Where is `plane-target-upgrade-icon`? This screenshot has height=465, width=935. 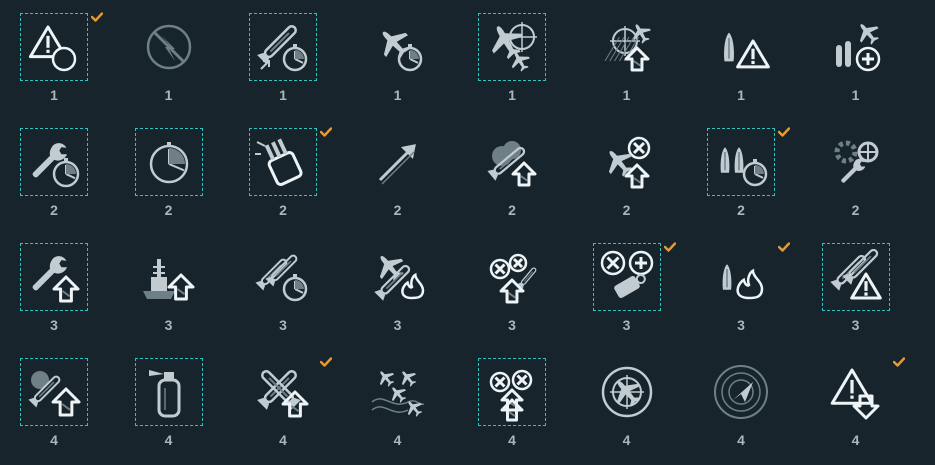
plane-target-upgrade-icon is located at coordinates (629, 162).